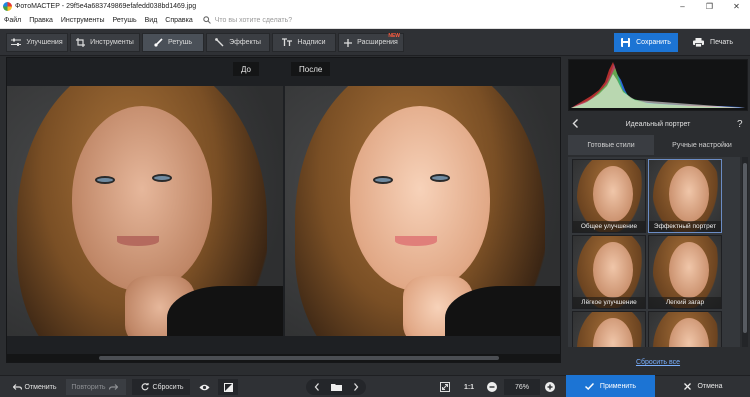  I want to click on reset-icon, so click(145, 387).